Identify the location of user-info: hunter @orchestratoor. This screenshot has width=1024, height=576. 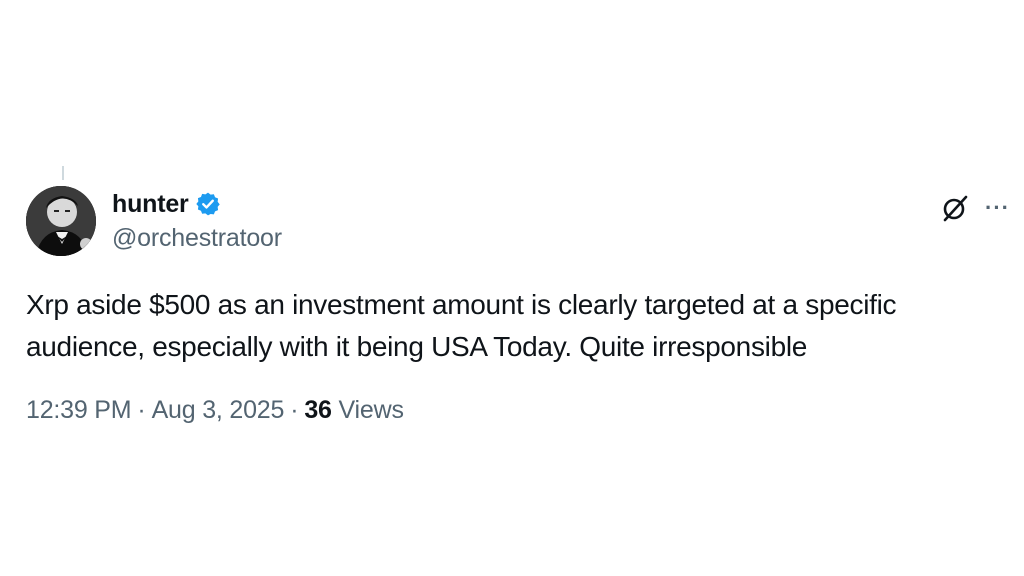
(197, 219).